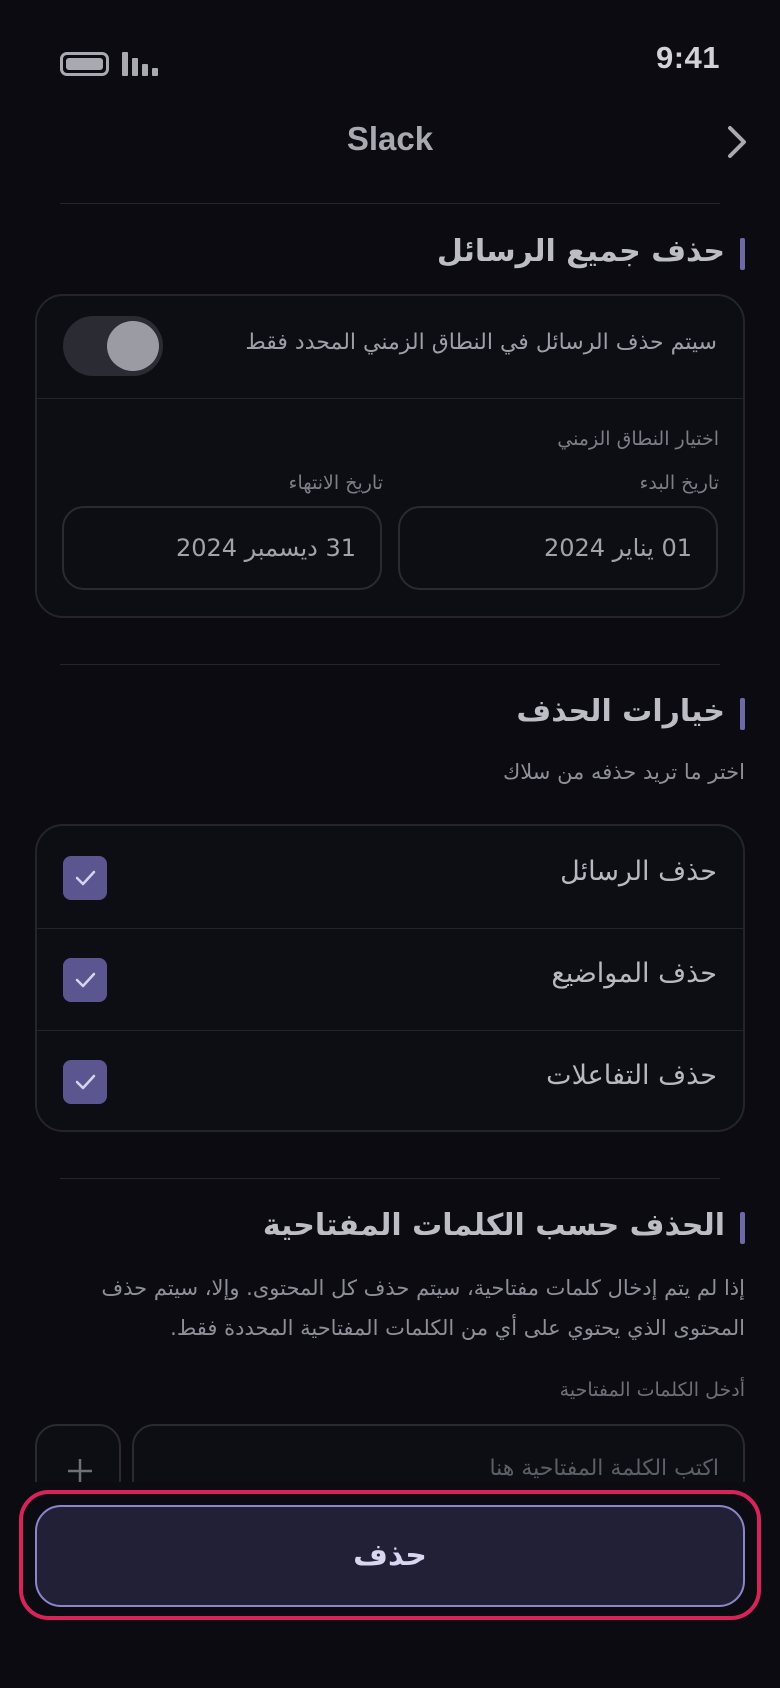 Image resolution: width=780 pixels, height=1688 pixels. I want to click on chevron-right-icon, so click(737, 142).